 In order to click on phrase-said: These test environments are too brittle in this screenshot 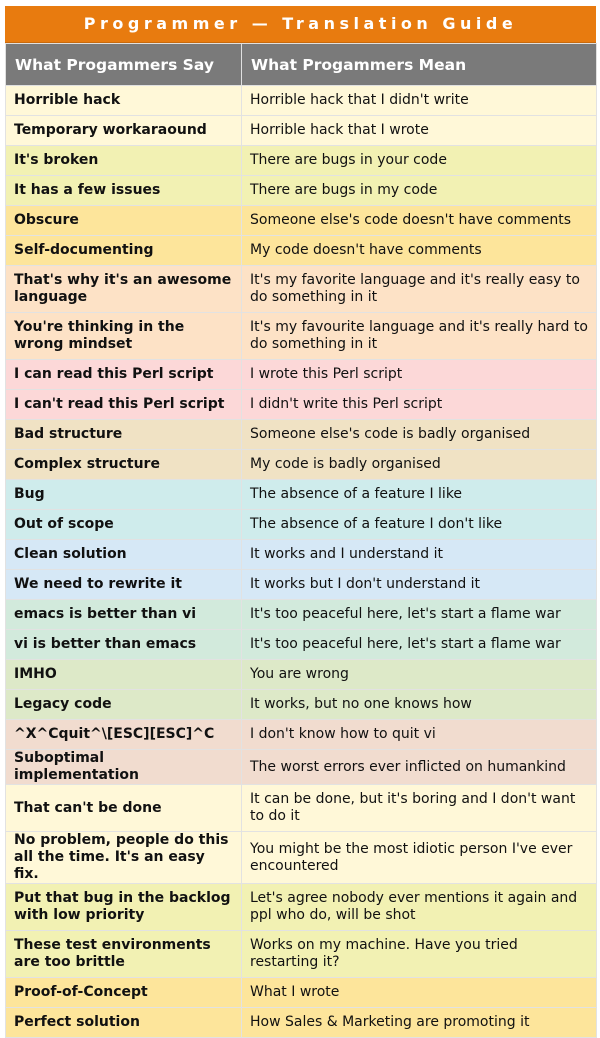, I will do `click(123, 954)`.